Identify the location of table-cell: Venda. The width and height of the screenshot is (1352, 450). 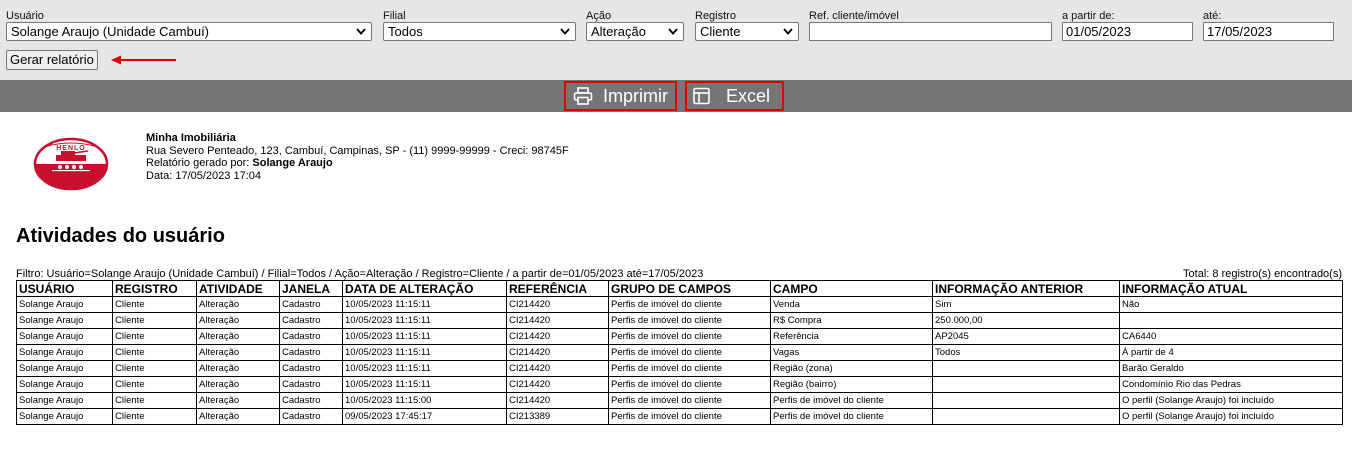
(851, 304).